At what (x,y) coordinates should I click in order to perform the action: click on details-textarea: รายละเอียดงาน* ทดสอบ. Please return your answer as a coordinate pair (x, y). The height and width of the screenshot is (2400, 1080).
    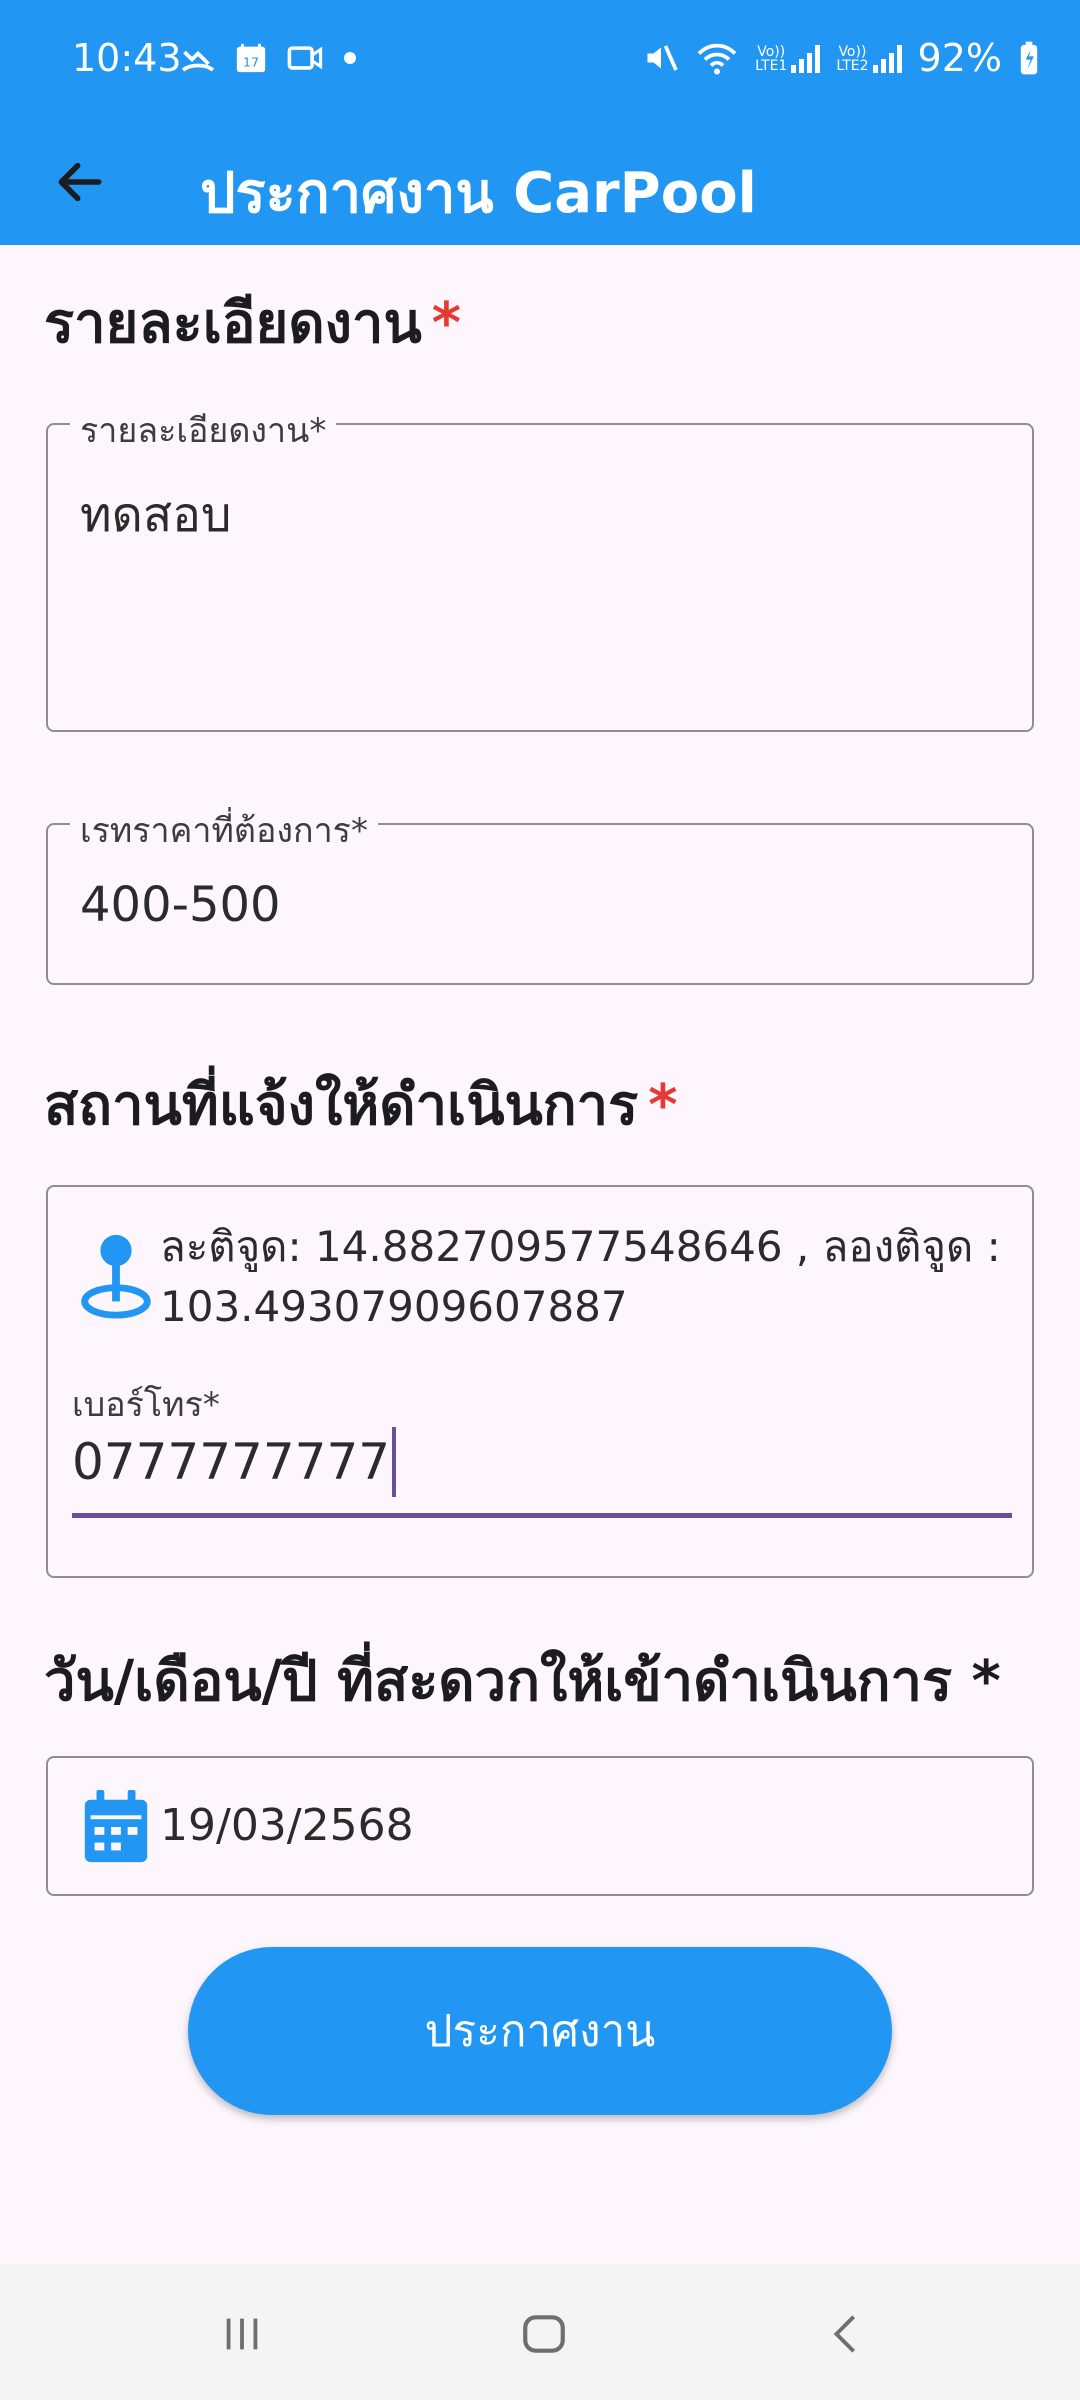
    Looking at the image, I should click on (540, 567).